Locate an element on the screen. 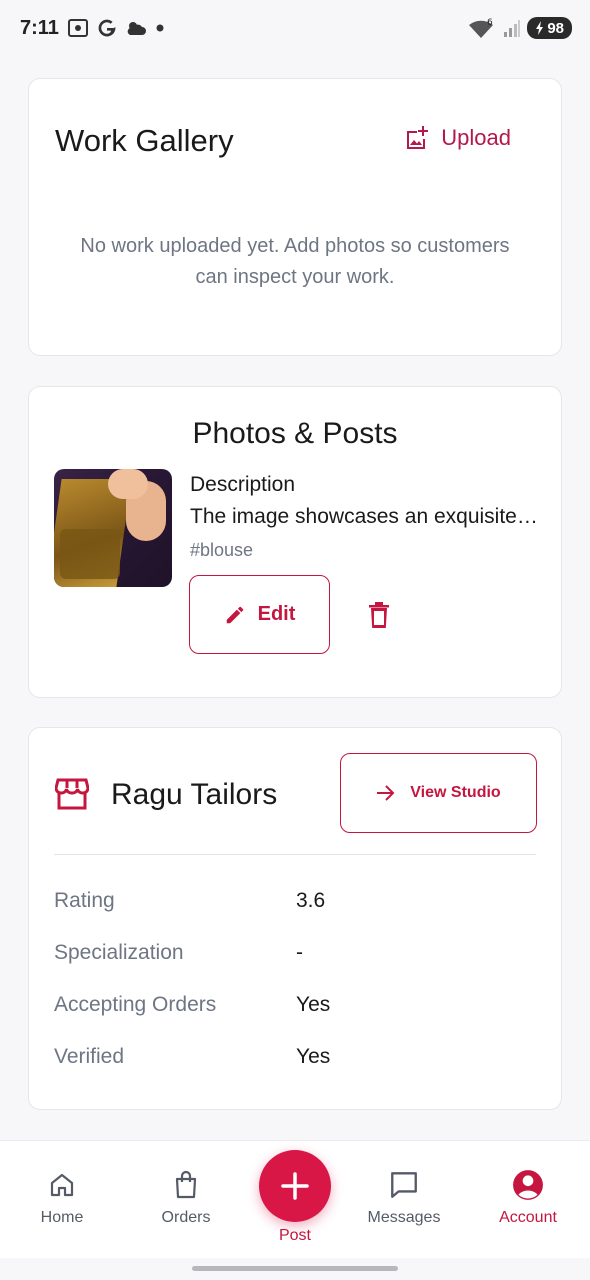 This screenshot has width=590, height=1280. info-row-rating: Rating 3.6 is located at coordinates (294, 904).